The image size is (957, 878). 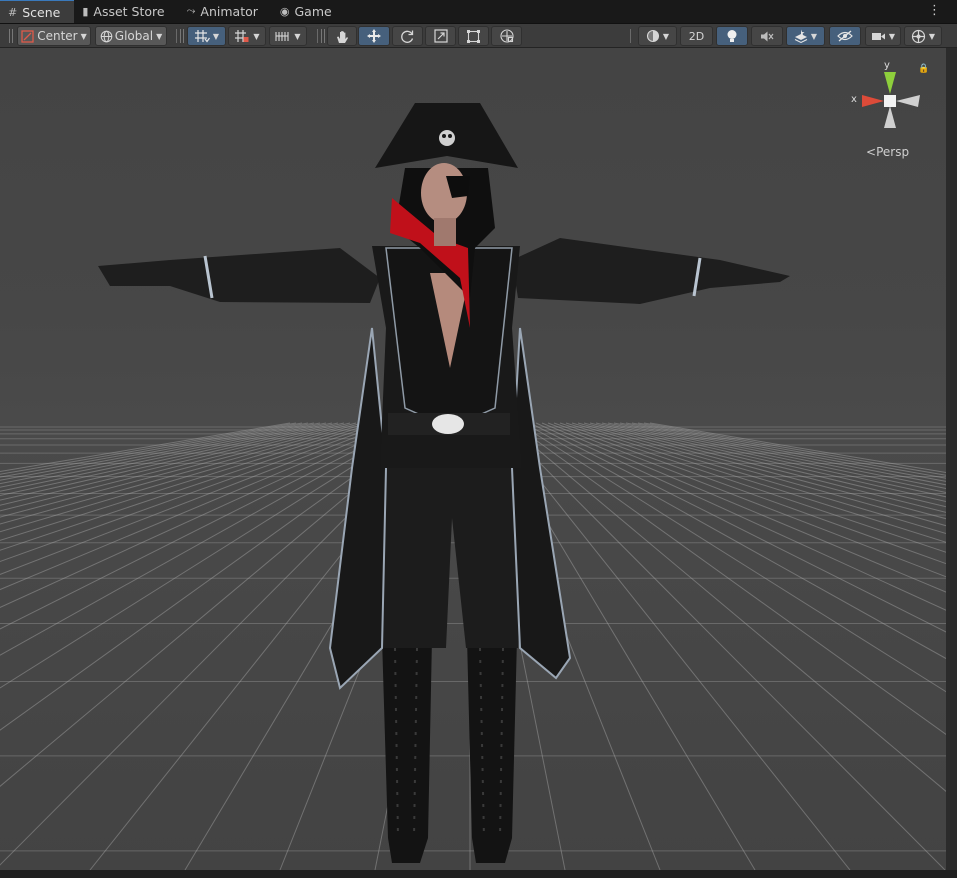 I want to click on rect-tool-button, so click(x=473, y=36).